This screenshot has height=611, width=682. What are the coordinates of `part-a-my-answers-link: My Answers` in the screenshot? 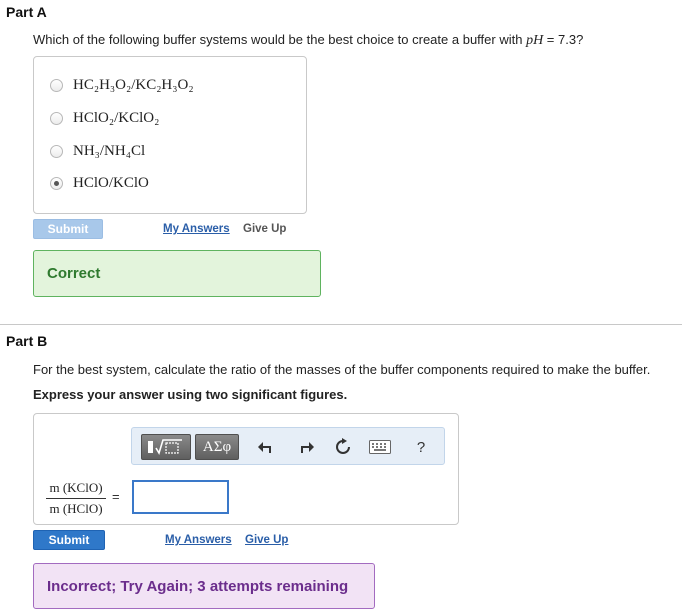 It's located at (196, 229).